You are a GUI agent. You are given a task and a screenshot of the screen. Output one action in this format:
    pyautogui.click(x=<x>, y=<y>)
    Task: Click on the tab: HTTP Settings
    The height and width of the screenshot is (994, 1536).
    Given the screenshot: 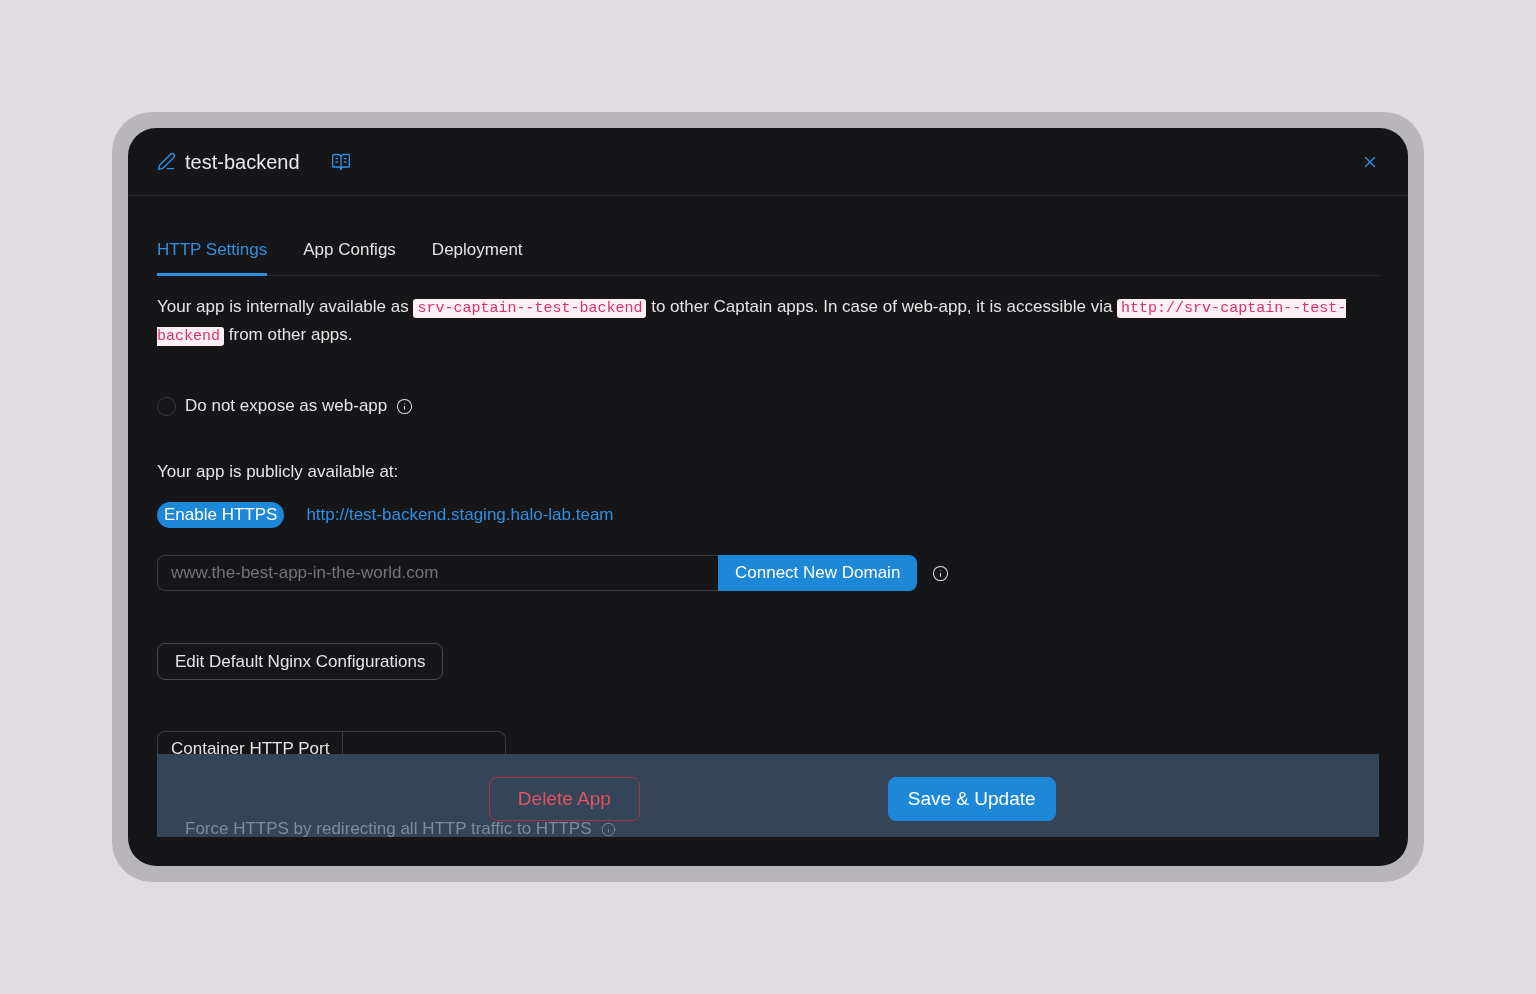 What is the action you would take?
    pyautogui.click(x=212, y=250)
    